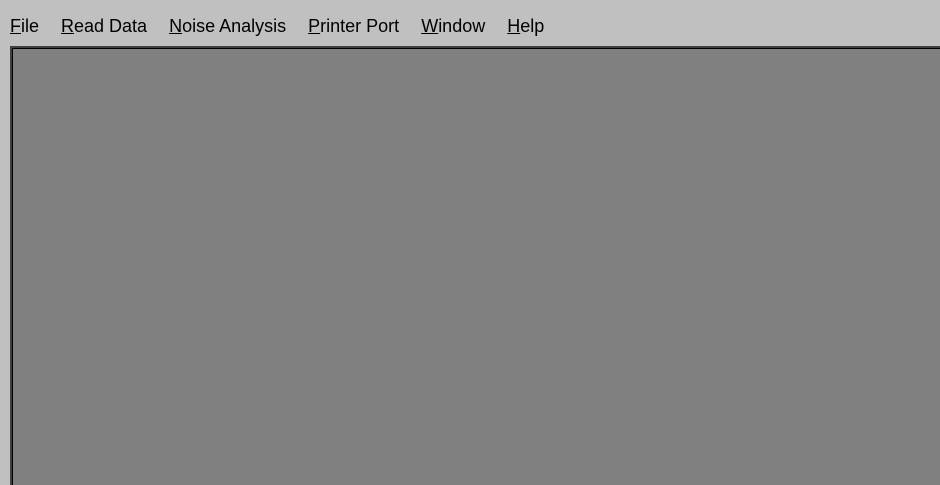  Describe the element at coordinates (111, 26) in the screenshot. I see `menu-read-data-label: ead Data` at that location.